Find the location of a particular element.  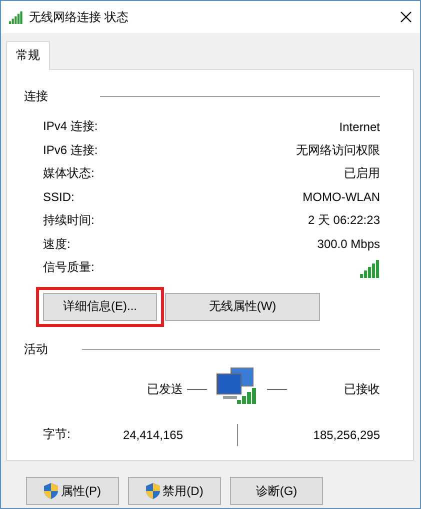

field-label: SSID: is located at coordinates (58, 197).